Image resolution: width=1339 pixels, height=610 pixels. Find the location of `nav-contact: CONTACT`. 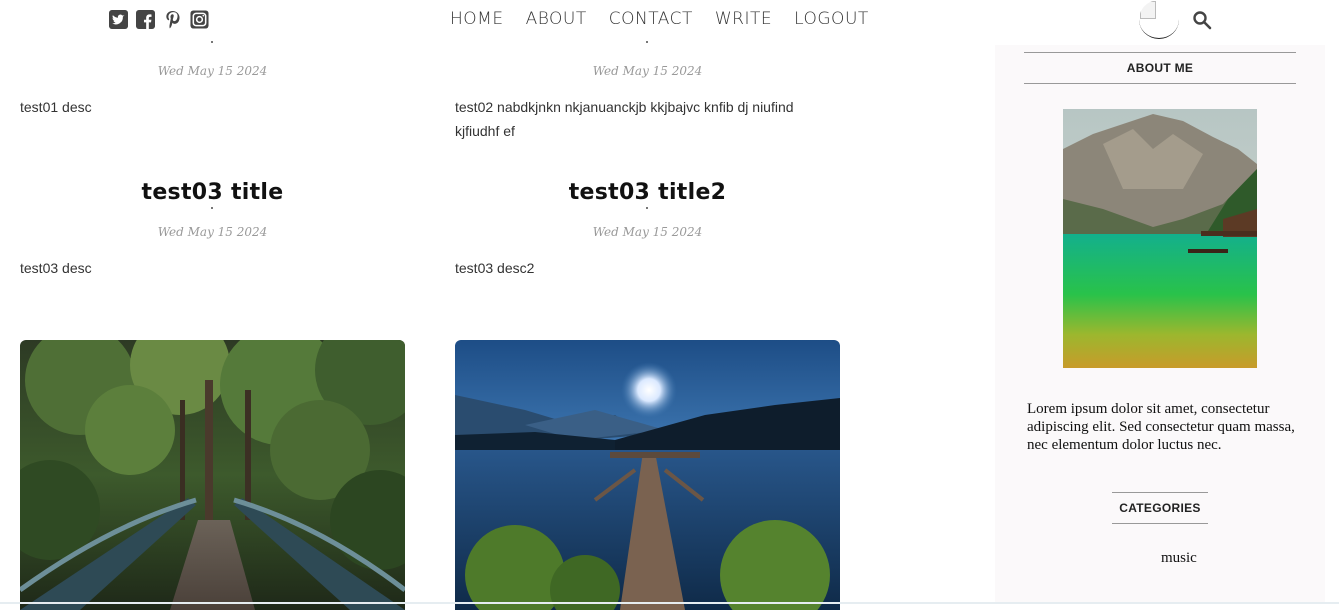

nav-contact: CONTACT is located at coordinates (651, 19).